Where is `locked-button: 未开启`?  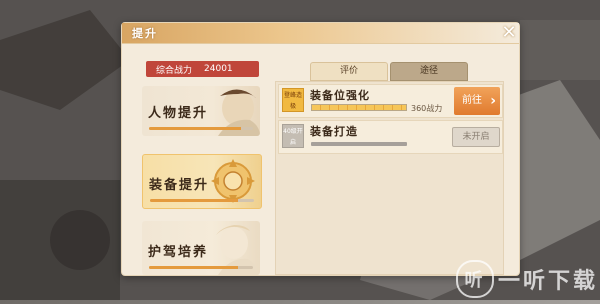 locked-button: 未开启 is located at coordinates (476, 137).